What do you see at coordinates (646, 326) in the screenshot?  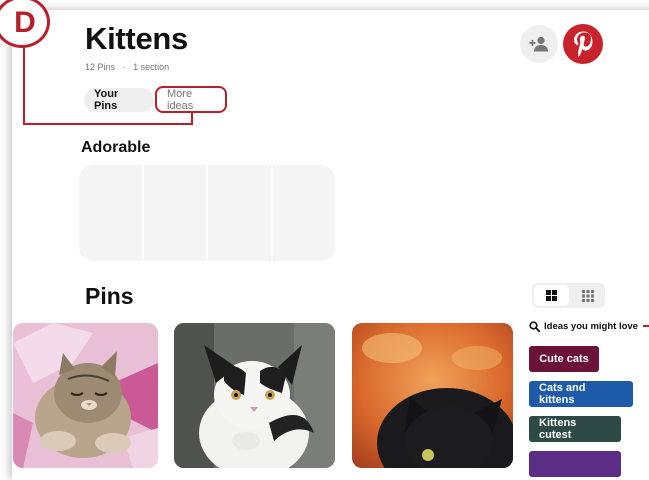 I see `callout-edge-dash` at bounding box center [646, 326].